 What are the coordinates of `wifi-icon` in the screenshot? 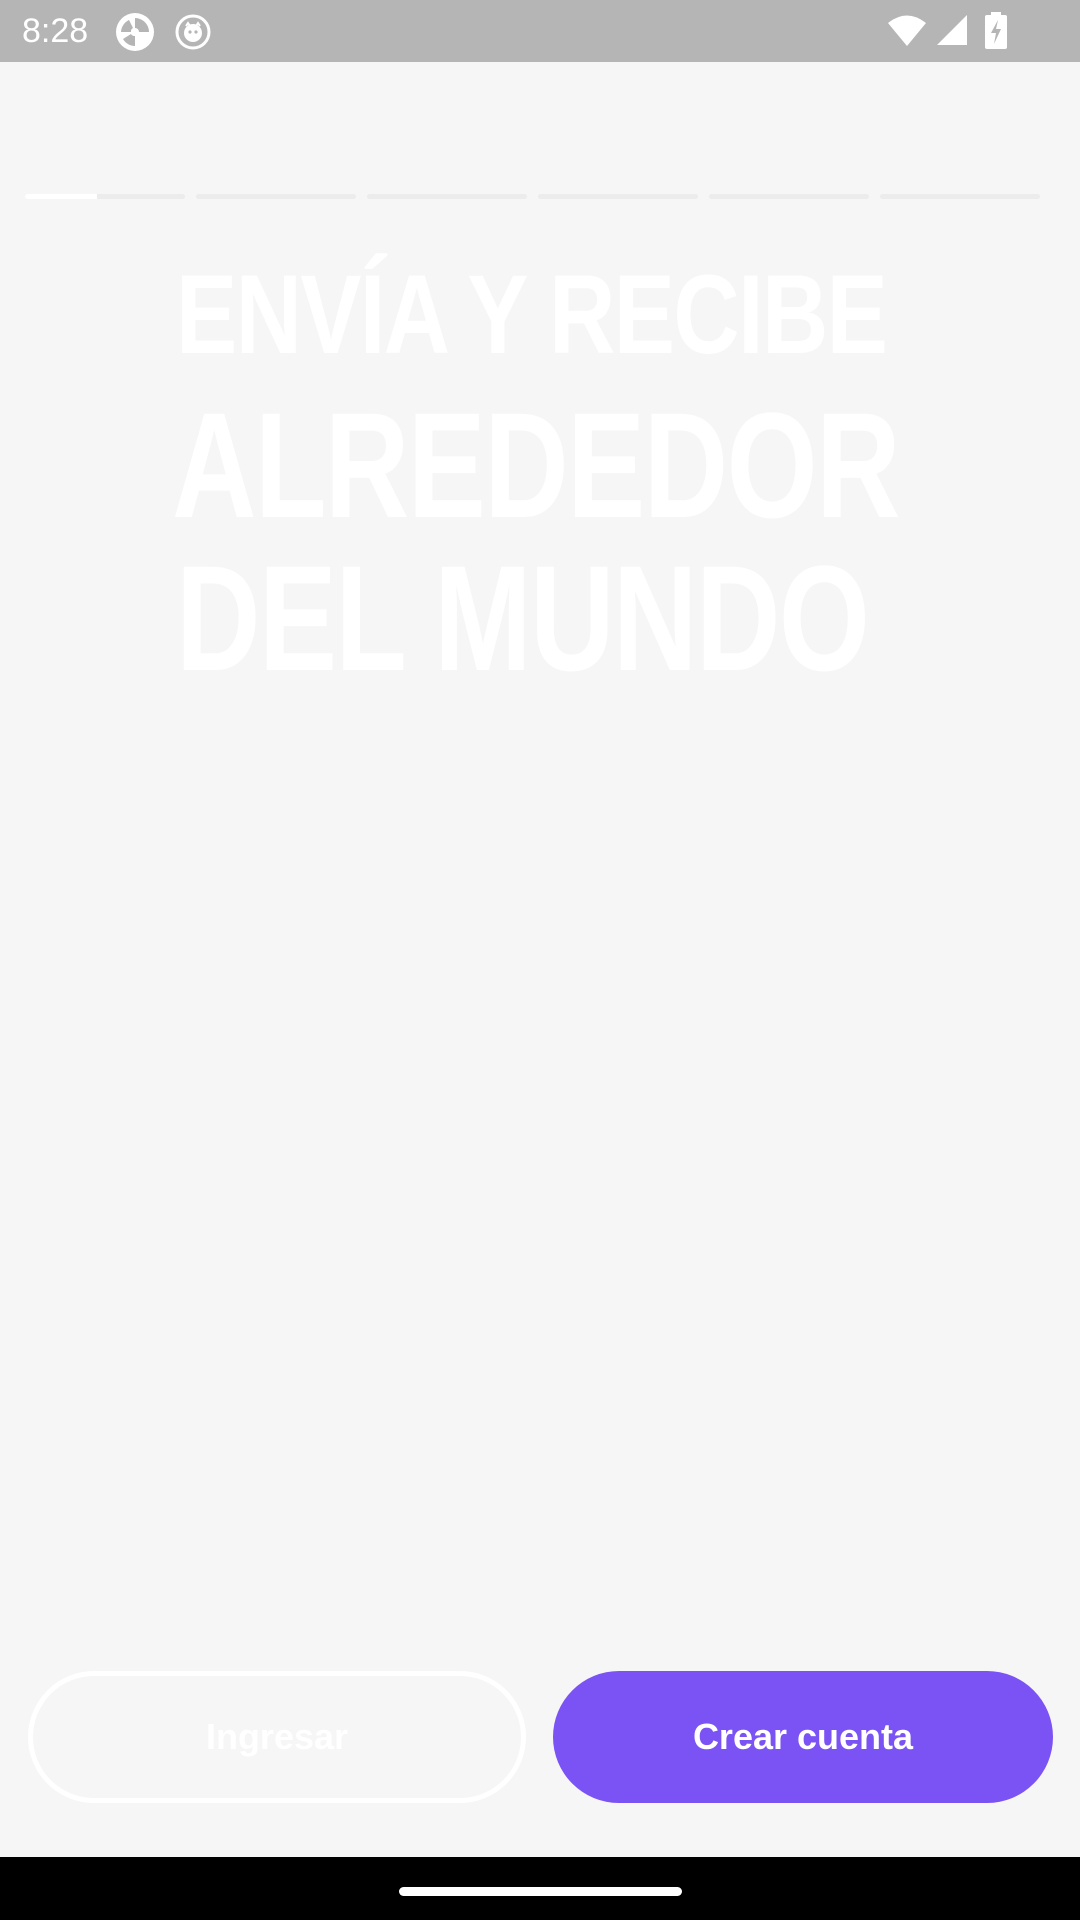 It's located at (907, 30).